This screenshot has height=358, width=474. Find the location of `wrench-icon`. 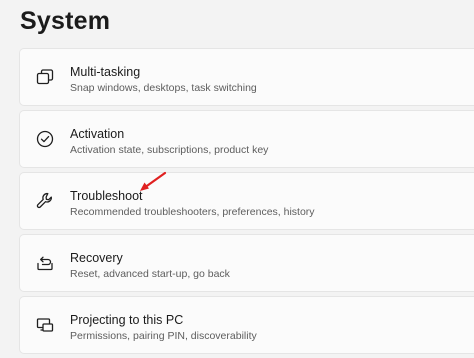

wrench-icon is located at coordinates (45, 201).